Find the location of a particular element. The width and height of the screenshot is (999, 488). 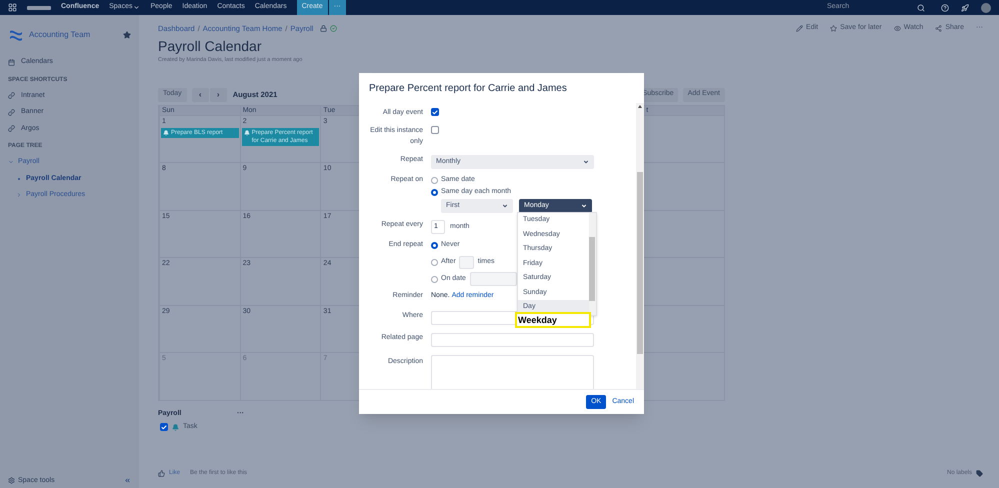

date-field is located at coordinates (493, 279).